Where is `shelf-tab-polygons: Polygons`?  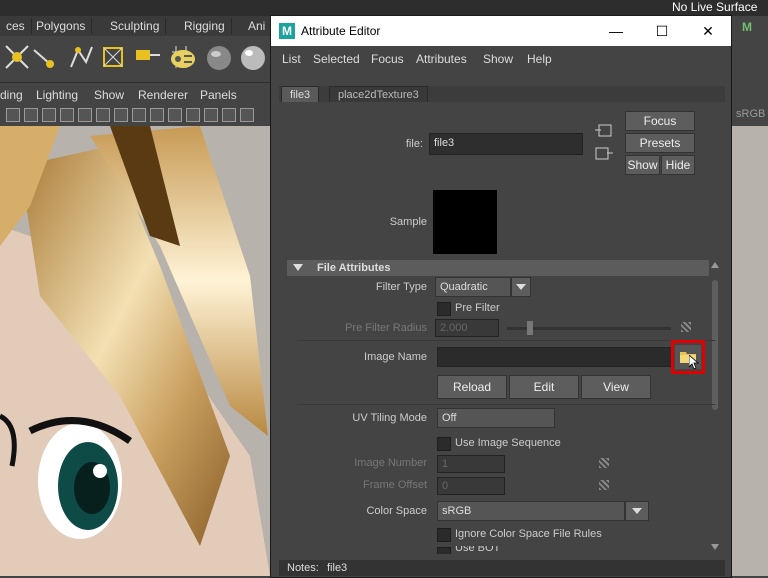 shelf-tab-polygons: Polygons is located at coordinates (61, 26).